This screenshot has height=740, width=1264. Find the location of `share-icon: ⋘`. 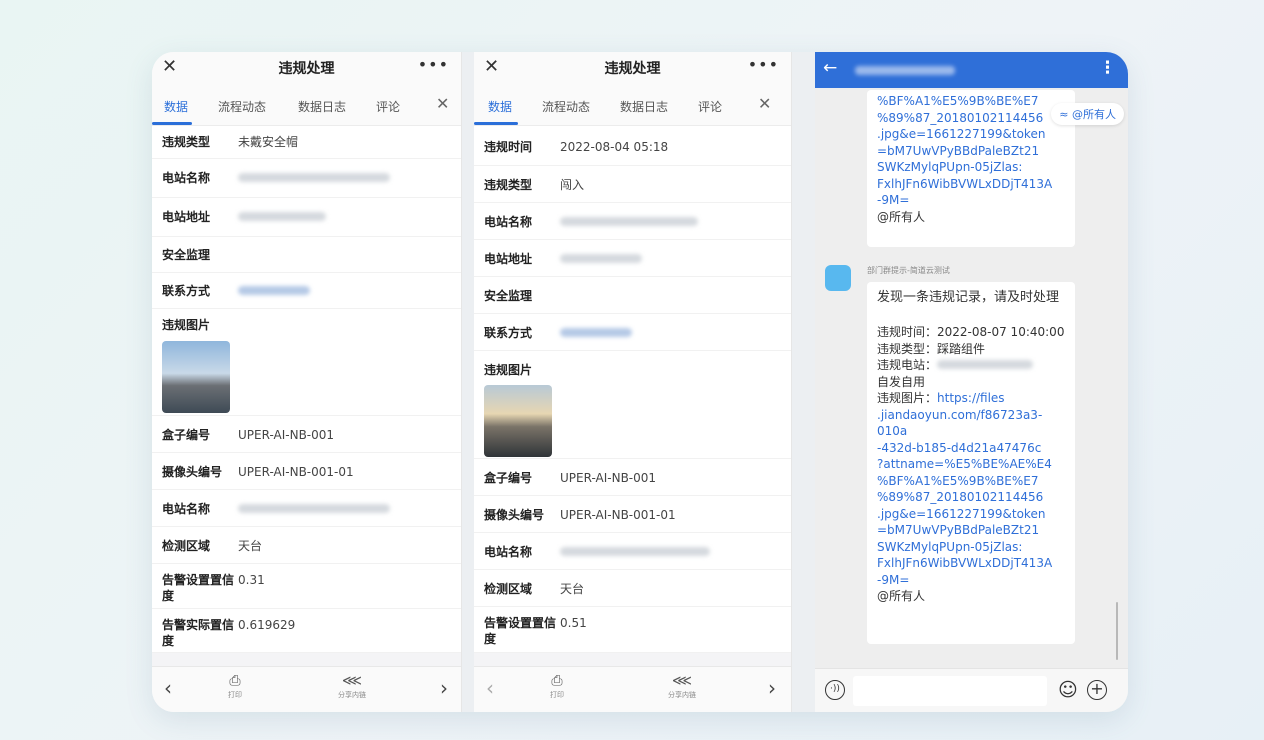

share-icon: ⋘ is located at coordinates (682, 681).